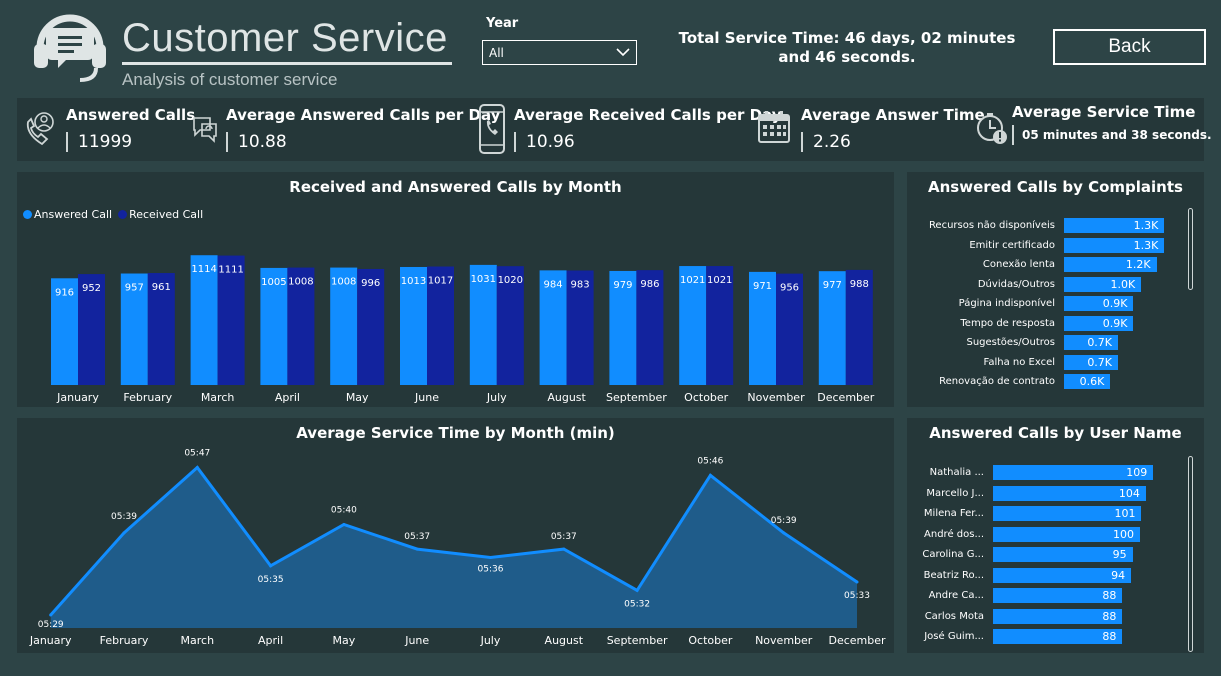  Describe the element at coordinates (134, 288) in the screenshot. I see `data-label: 957` at that location.